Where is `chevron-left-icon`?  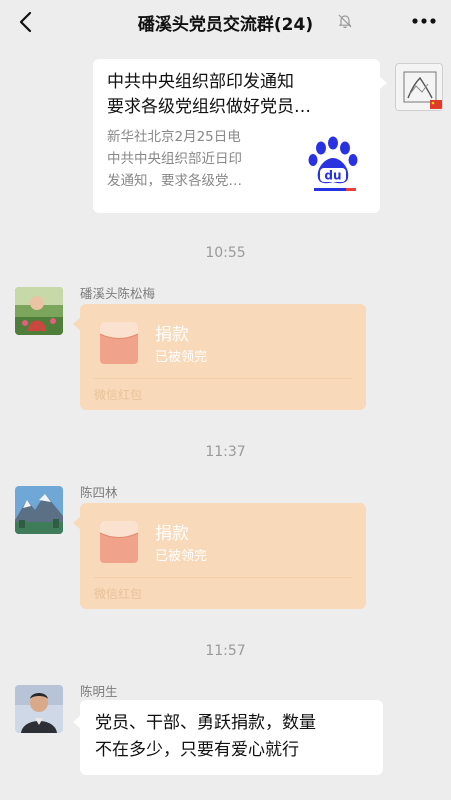 chevron-left-icon is located at coordinates (27, 22).